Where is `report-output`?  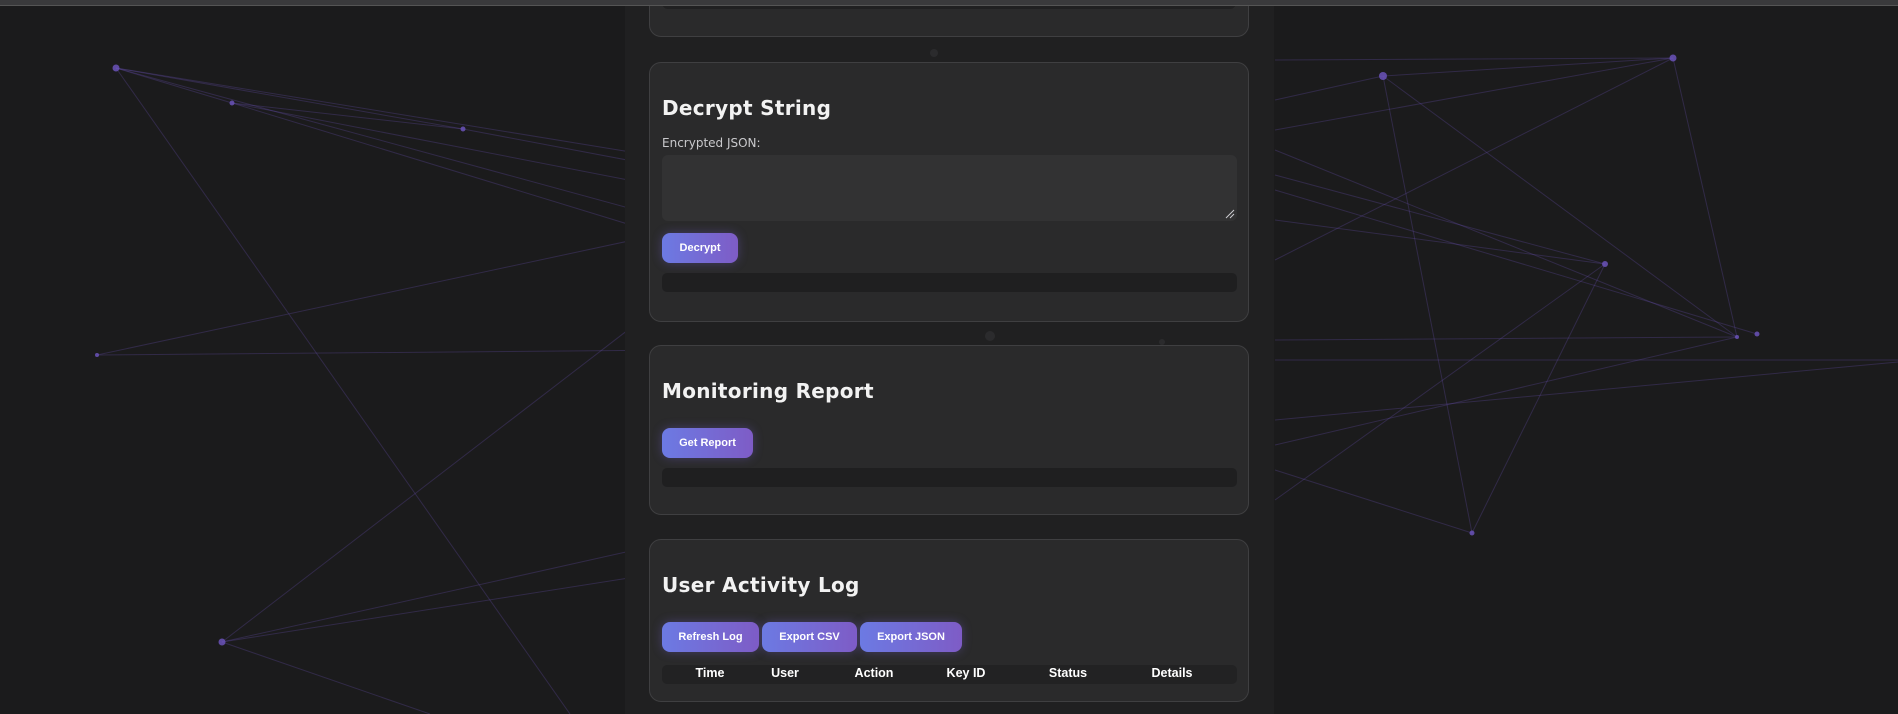 report-output is located at coordinates (949, 477).